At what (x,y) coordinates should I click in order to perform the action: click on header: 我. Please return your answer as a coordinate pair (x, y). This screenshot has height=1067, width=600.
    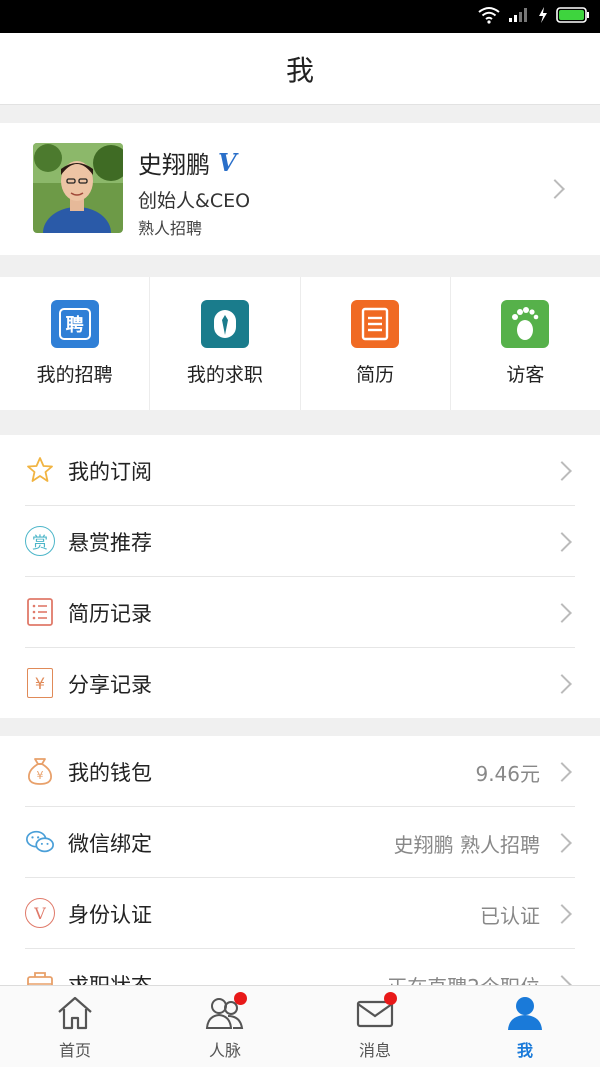
    Looking at the image, I should click on (300, 69).